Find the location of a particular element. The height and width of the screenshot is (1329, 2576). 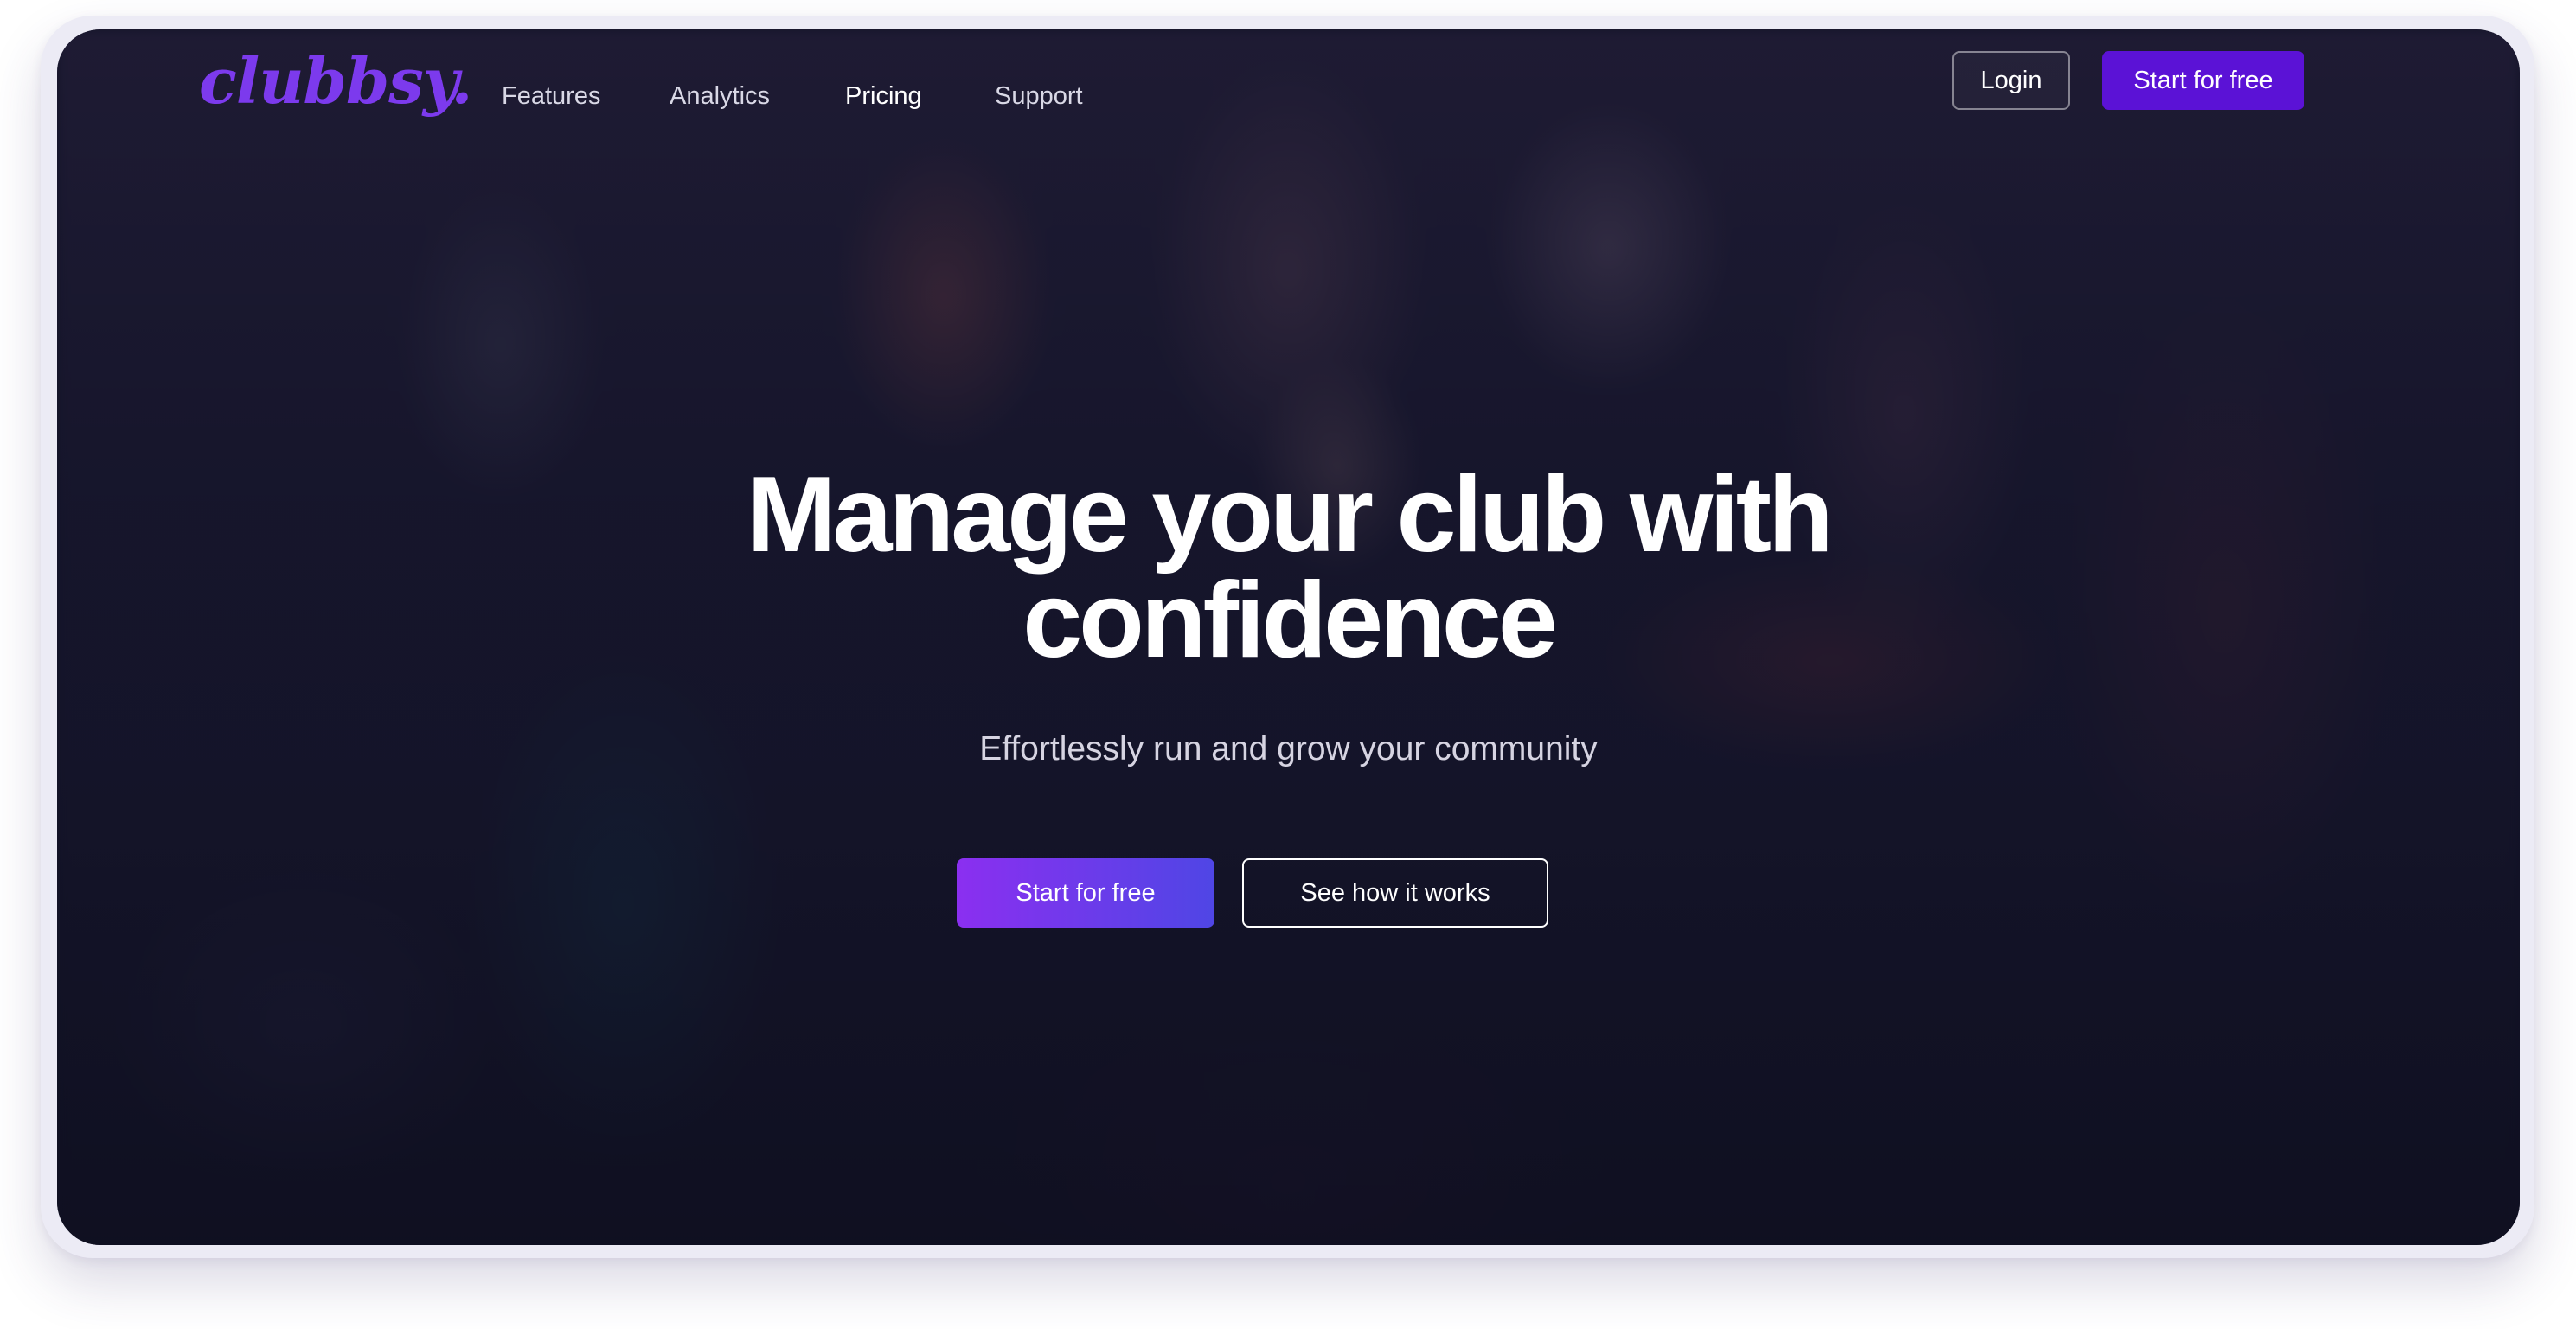

nav-link-analytics: Analytics is located at coordinates (720, 96).